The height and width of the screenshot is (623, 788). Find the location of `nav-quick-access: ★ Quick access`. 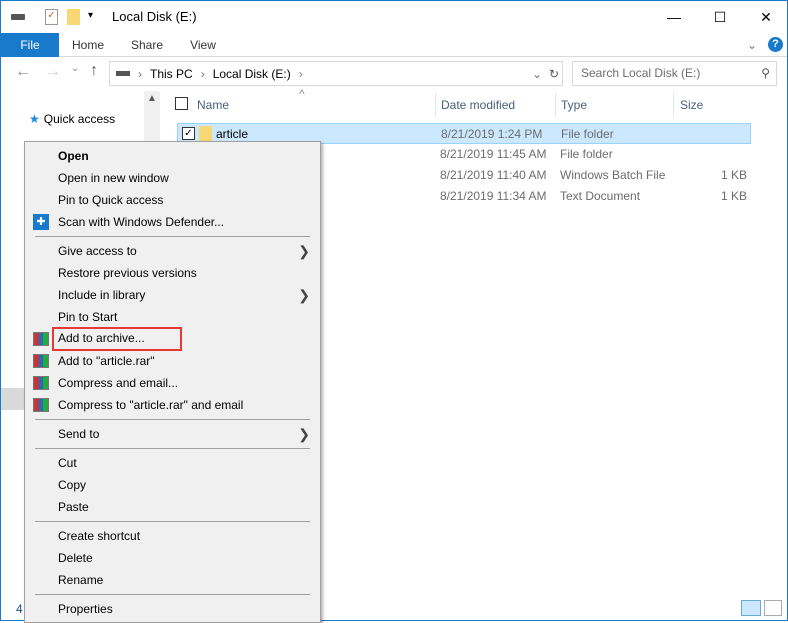

nav-quick-access: ★ Quick access is located at coordinates (72, 119).